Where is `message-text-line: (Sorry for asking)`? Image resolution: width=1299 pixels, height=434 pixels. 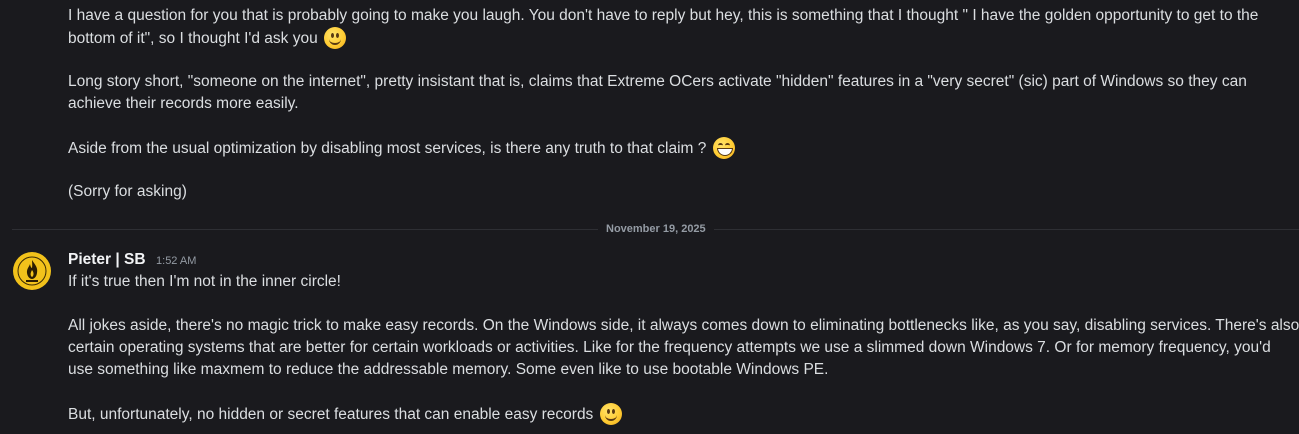 message-text-line: (Sorry for asking) is located at coordinates (127, 191).